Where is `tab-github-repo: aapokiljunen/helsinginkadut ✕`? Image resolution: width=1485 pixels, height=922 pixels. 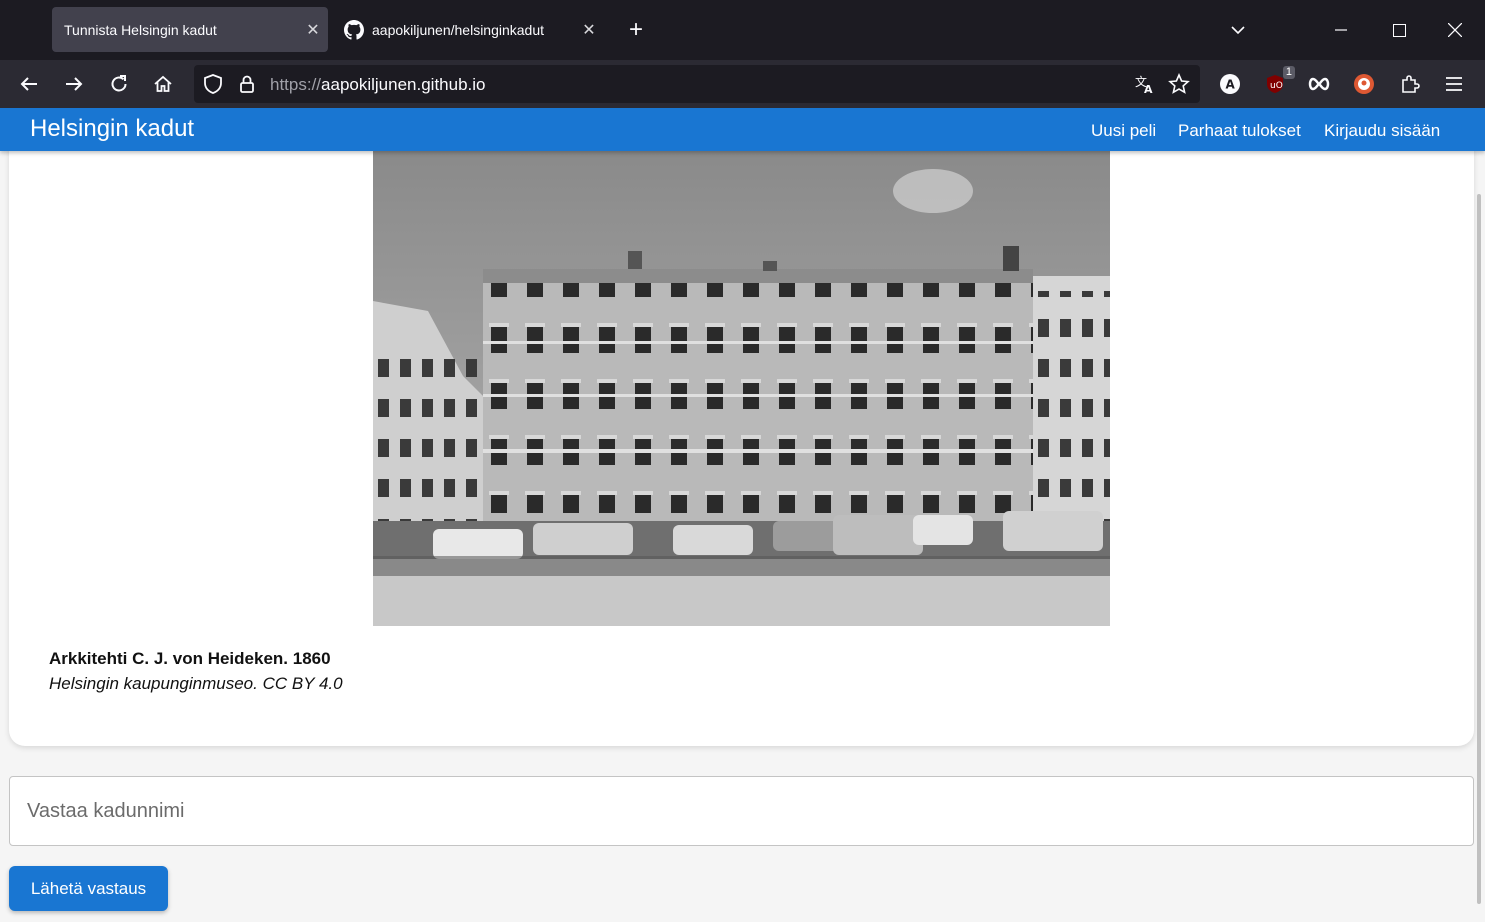
tab-github-repo: aapokiljunen/helsinginkadut ✕ is located at coordinates (470, 29).